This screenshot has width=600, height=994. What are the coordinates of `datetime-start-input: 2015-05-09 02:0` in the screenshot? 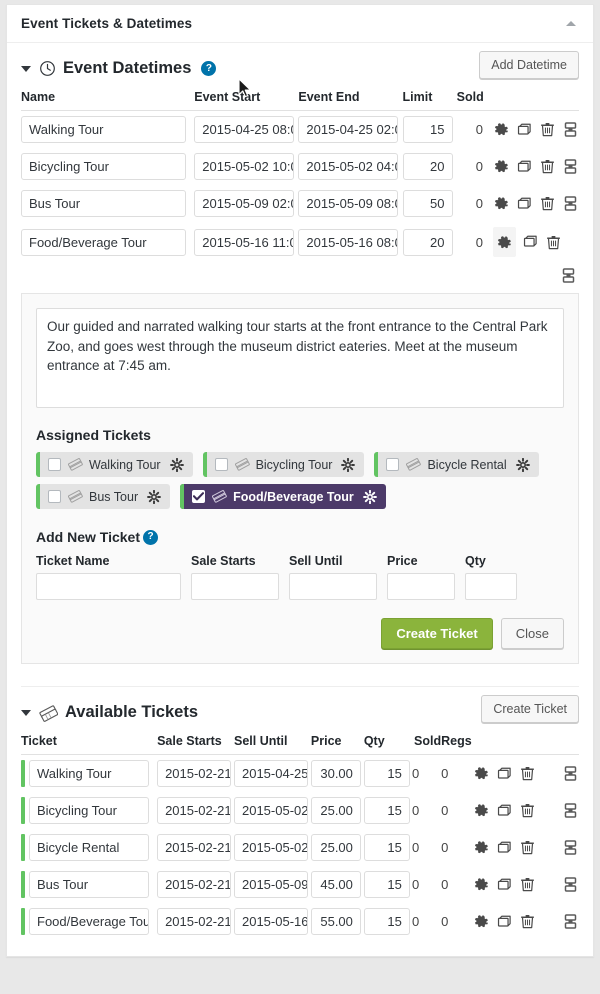 It's located at (244, 203).